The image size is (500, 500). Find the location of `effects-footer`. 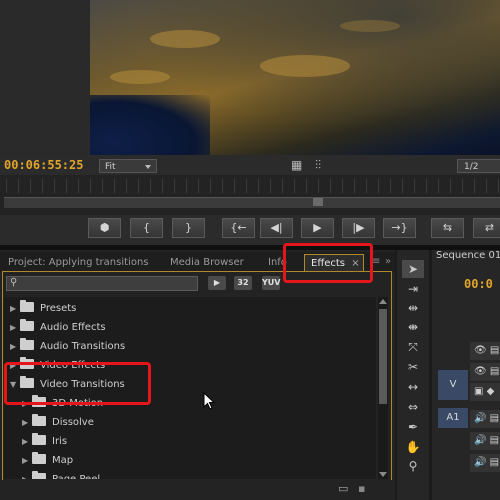

effects-footer is located at coordinates (197, 490).